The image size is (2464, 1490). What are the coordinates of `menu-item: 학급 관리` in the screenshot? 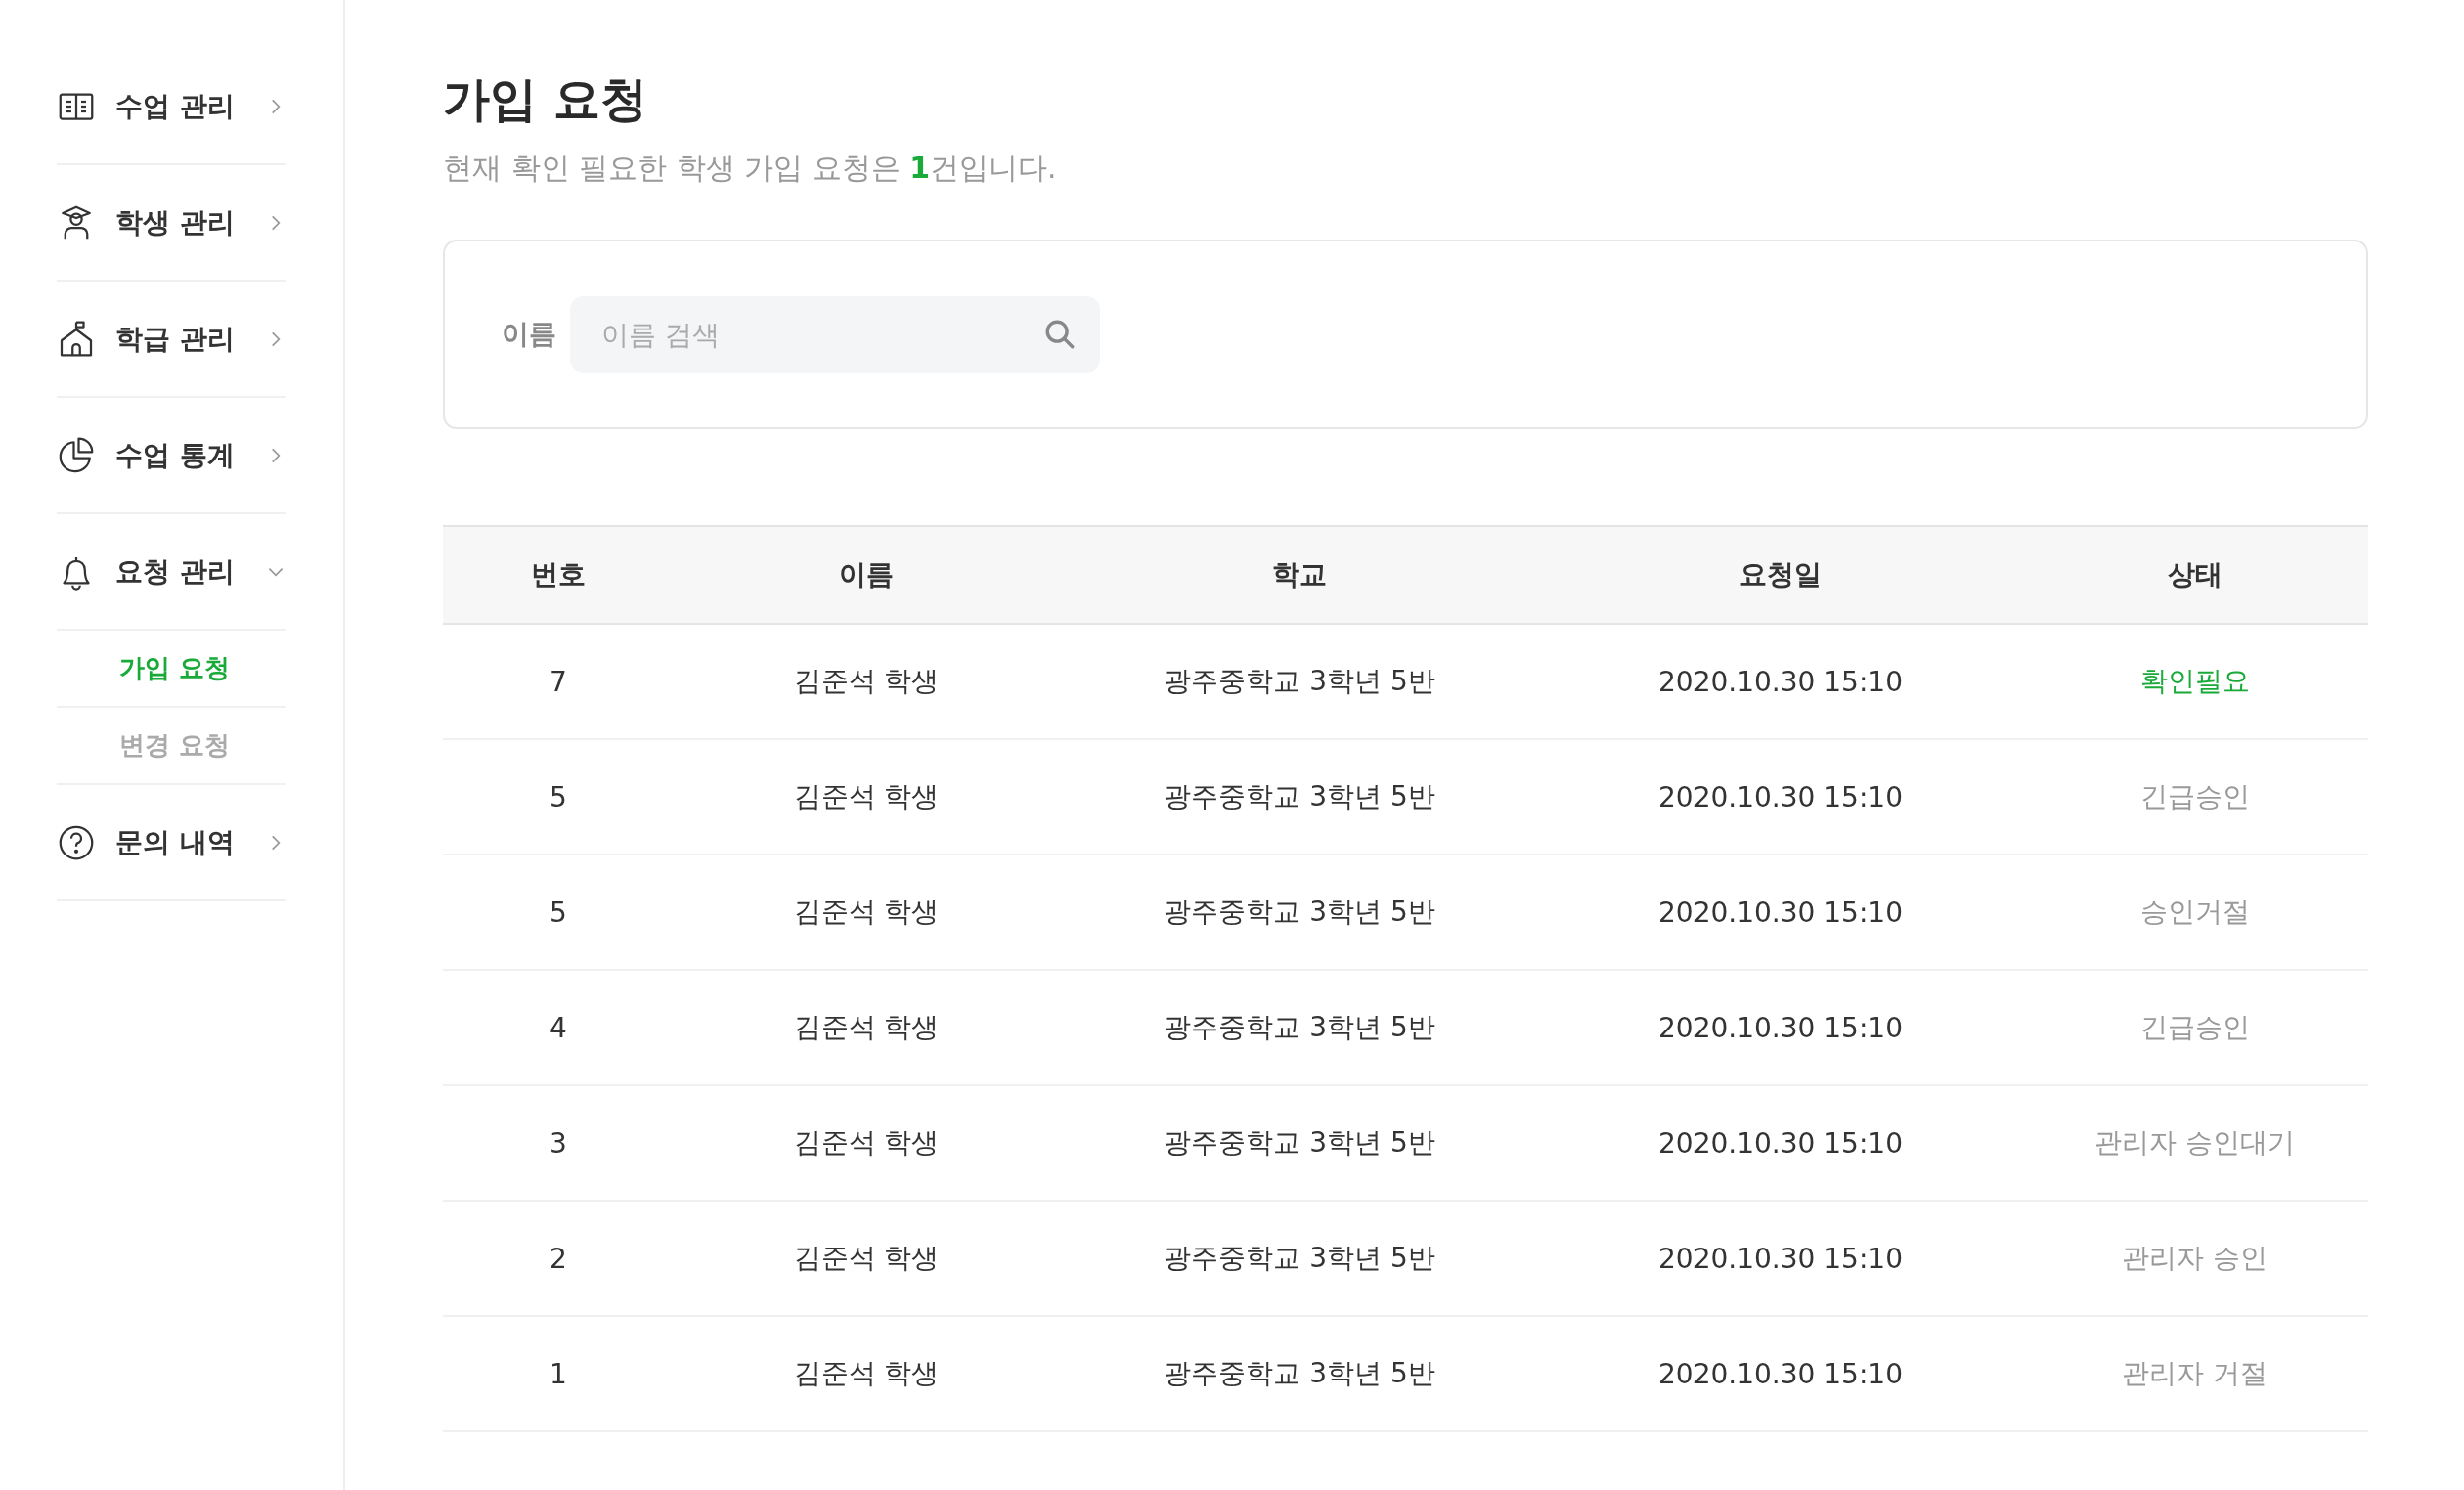 It's located at (171, 340).